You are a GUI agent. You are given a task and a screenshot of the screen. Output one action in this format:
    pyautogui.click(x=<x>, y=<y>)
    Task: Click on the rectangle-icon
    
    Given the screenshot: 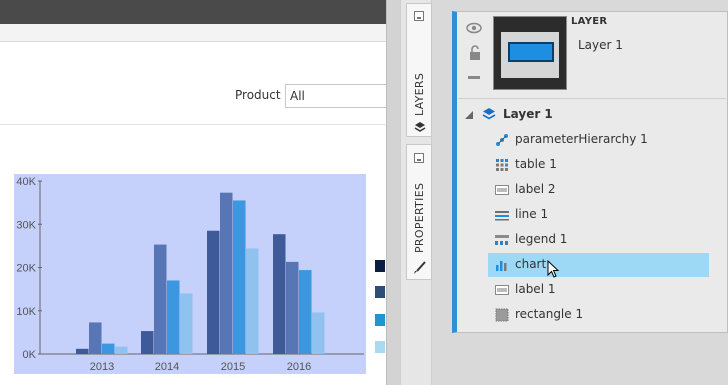 What is the action you would take?
    pyautogui.click(x=502, y=315)
    